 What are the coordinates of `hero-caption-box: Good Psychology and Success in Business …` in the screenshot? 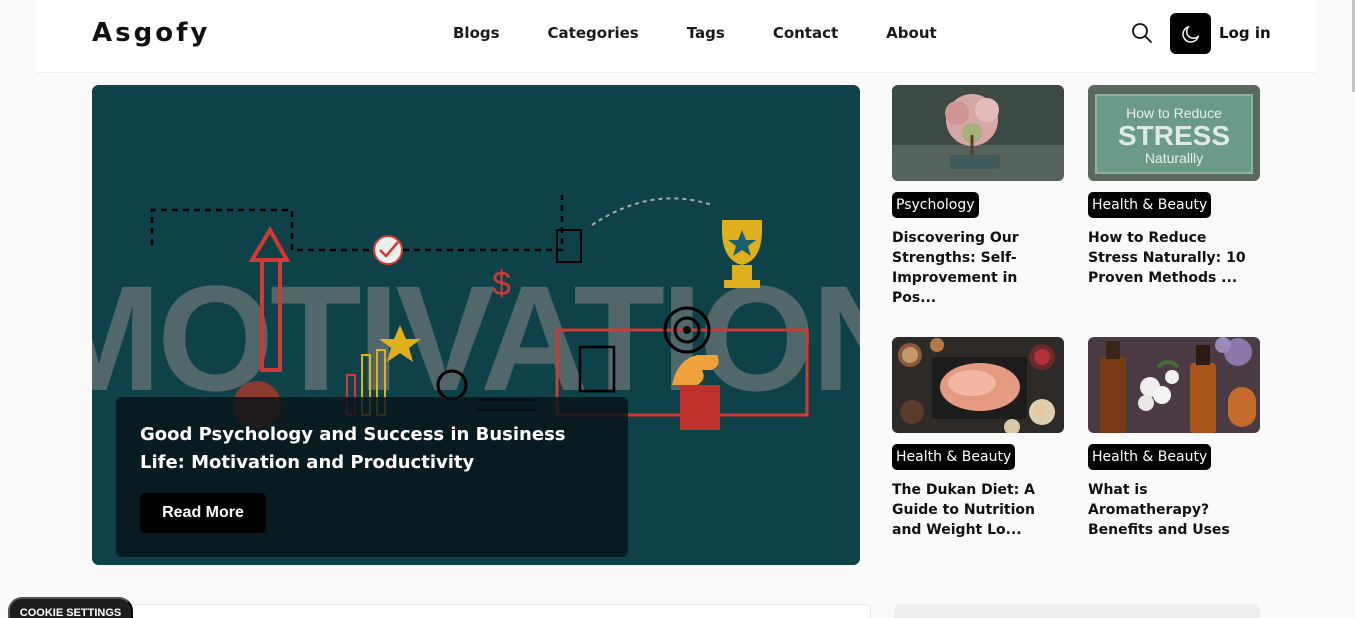 It's located at (372, 477).